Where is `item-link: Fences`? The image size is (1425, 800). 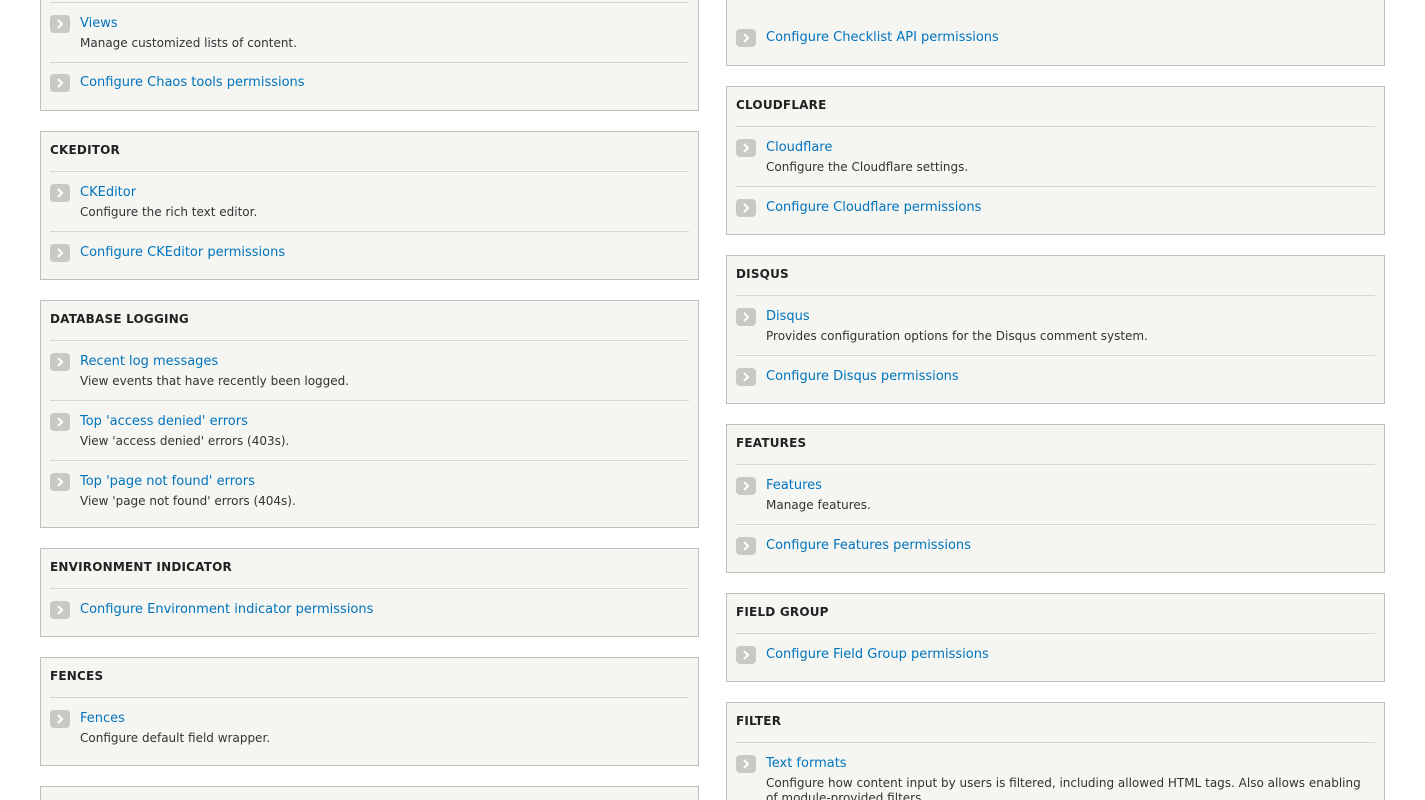 item-link: Fences is located at coordinates (102, 718).